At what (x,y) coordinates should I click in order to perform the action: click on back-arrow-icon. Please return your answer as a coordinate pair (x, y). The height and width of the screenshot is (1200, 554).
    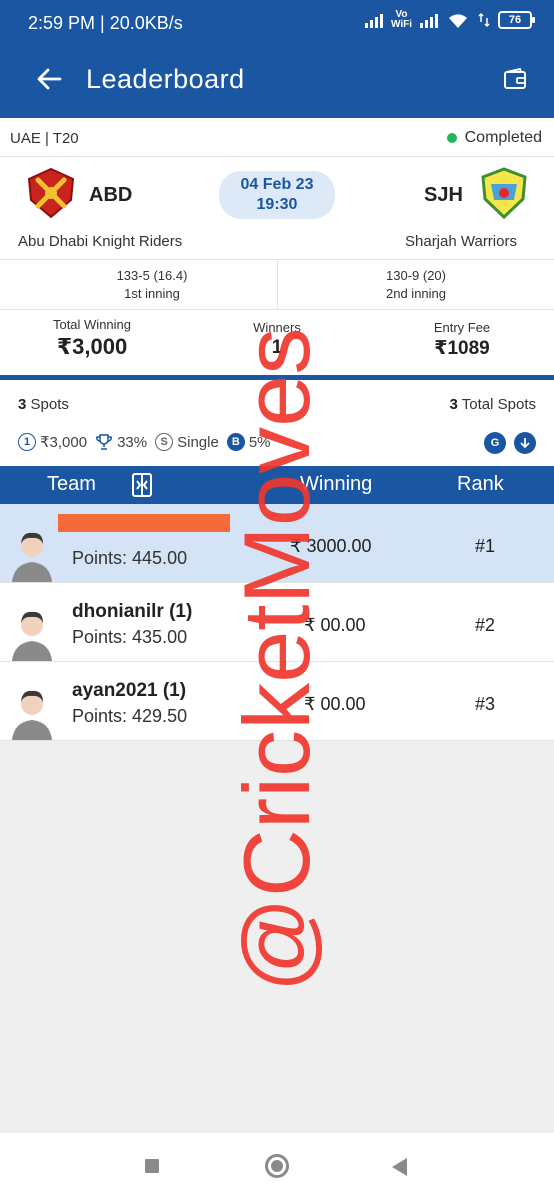
    Looking at the image, I should click on (49, 79).